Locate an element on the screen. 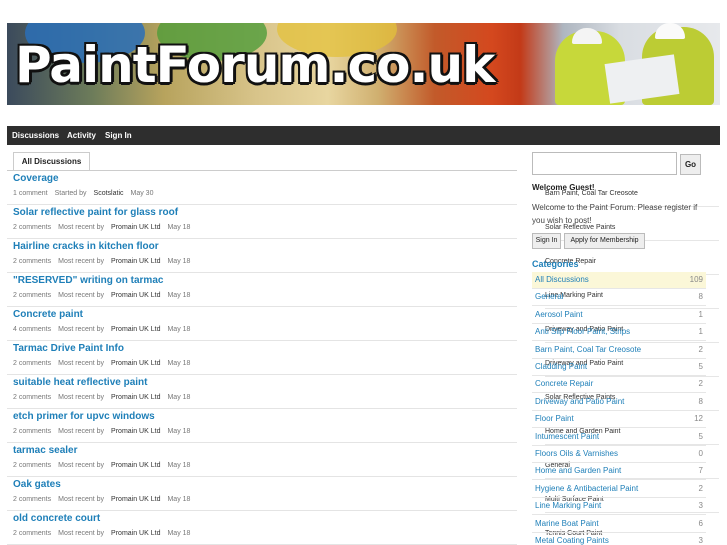 The height and width of the screenshot is (545, 727). site-logo: PaintForum.co.uk is located at coordinates (255, 65).